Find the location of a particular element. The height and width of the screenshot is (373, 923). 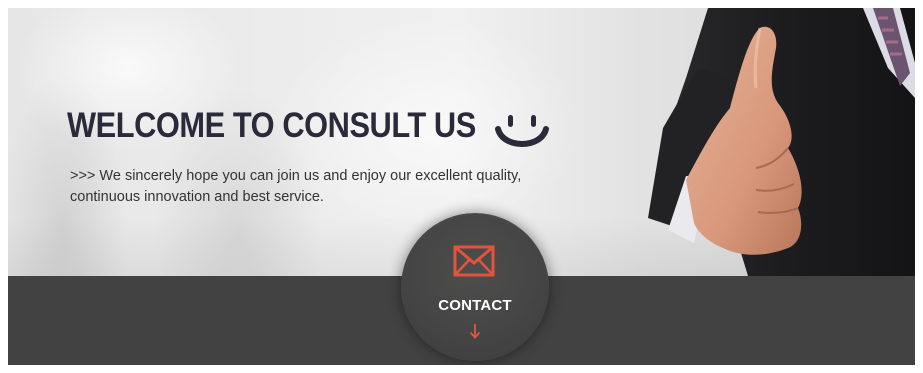

contact-label: CONTACT is located at coordinates (475, 305).